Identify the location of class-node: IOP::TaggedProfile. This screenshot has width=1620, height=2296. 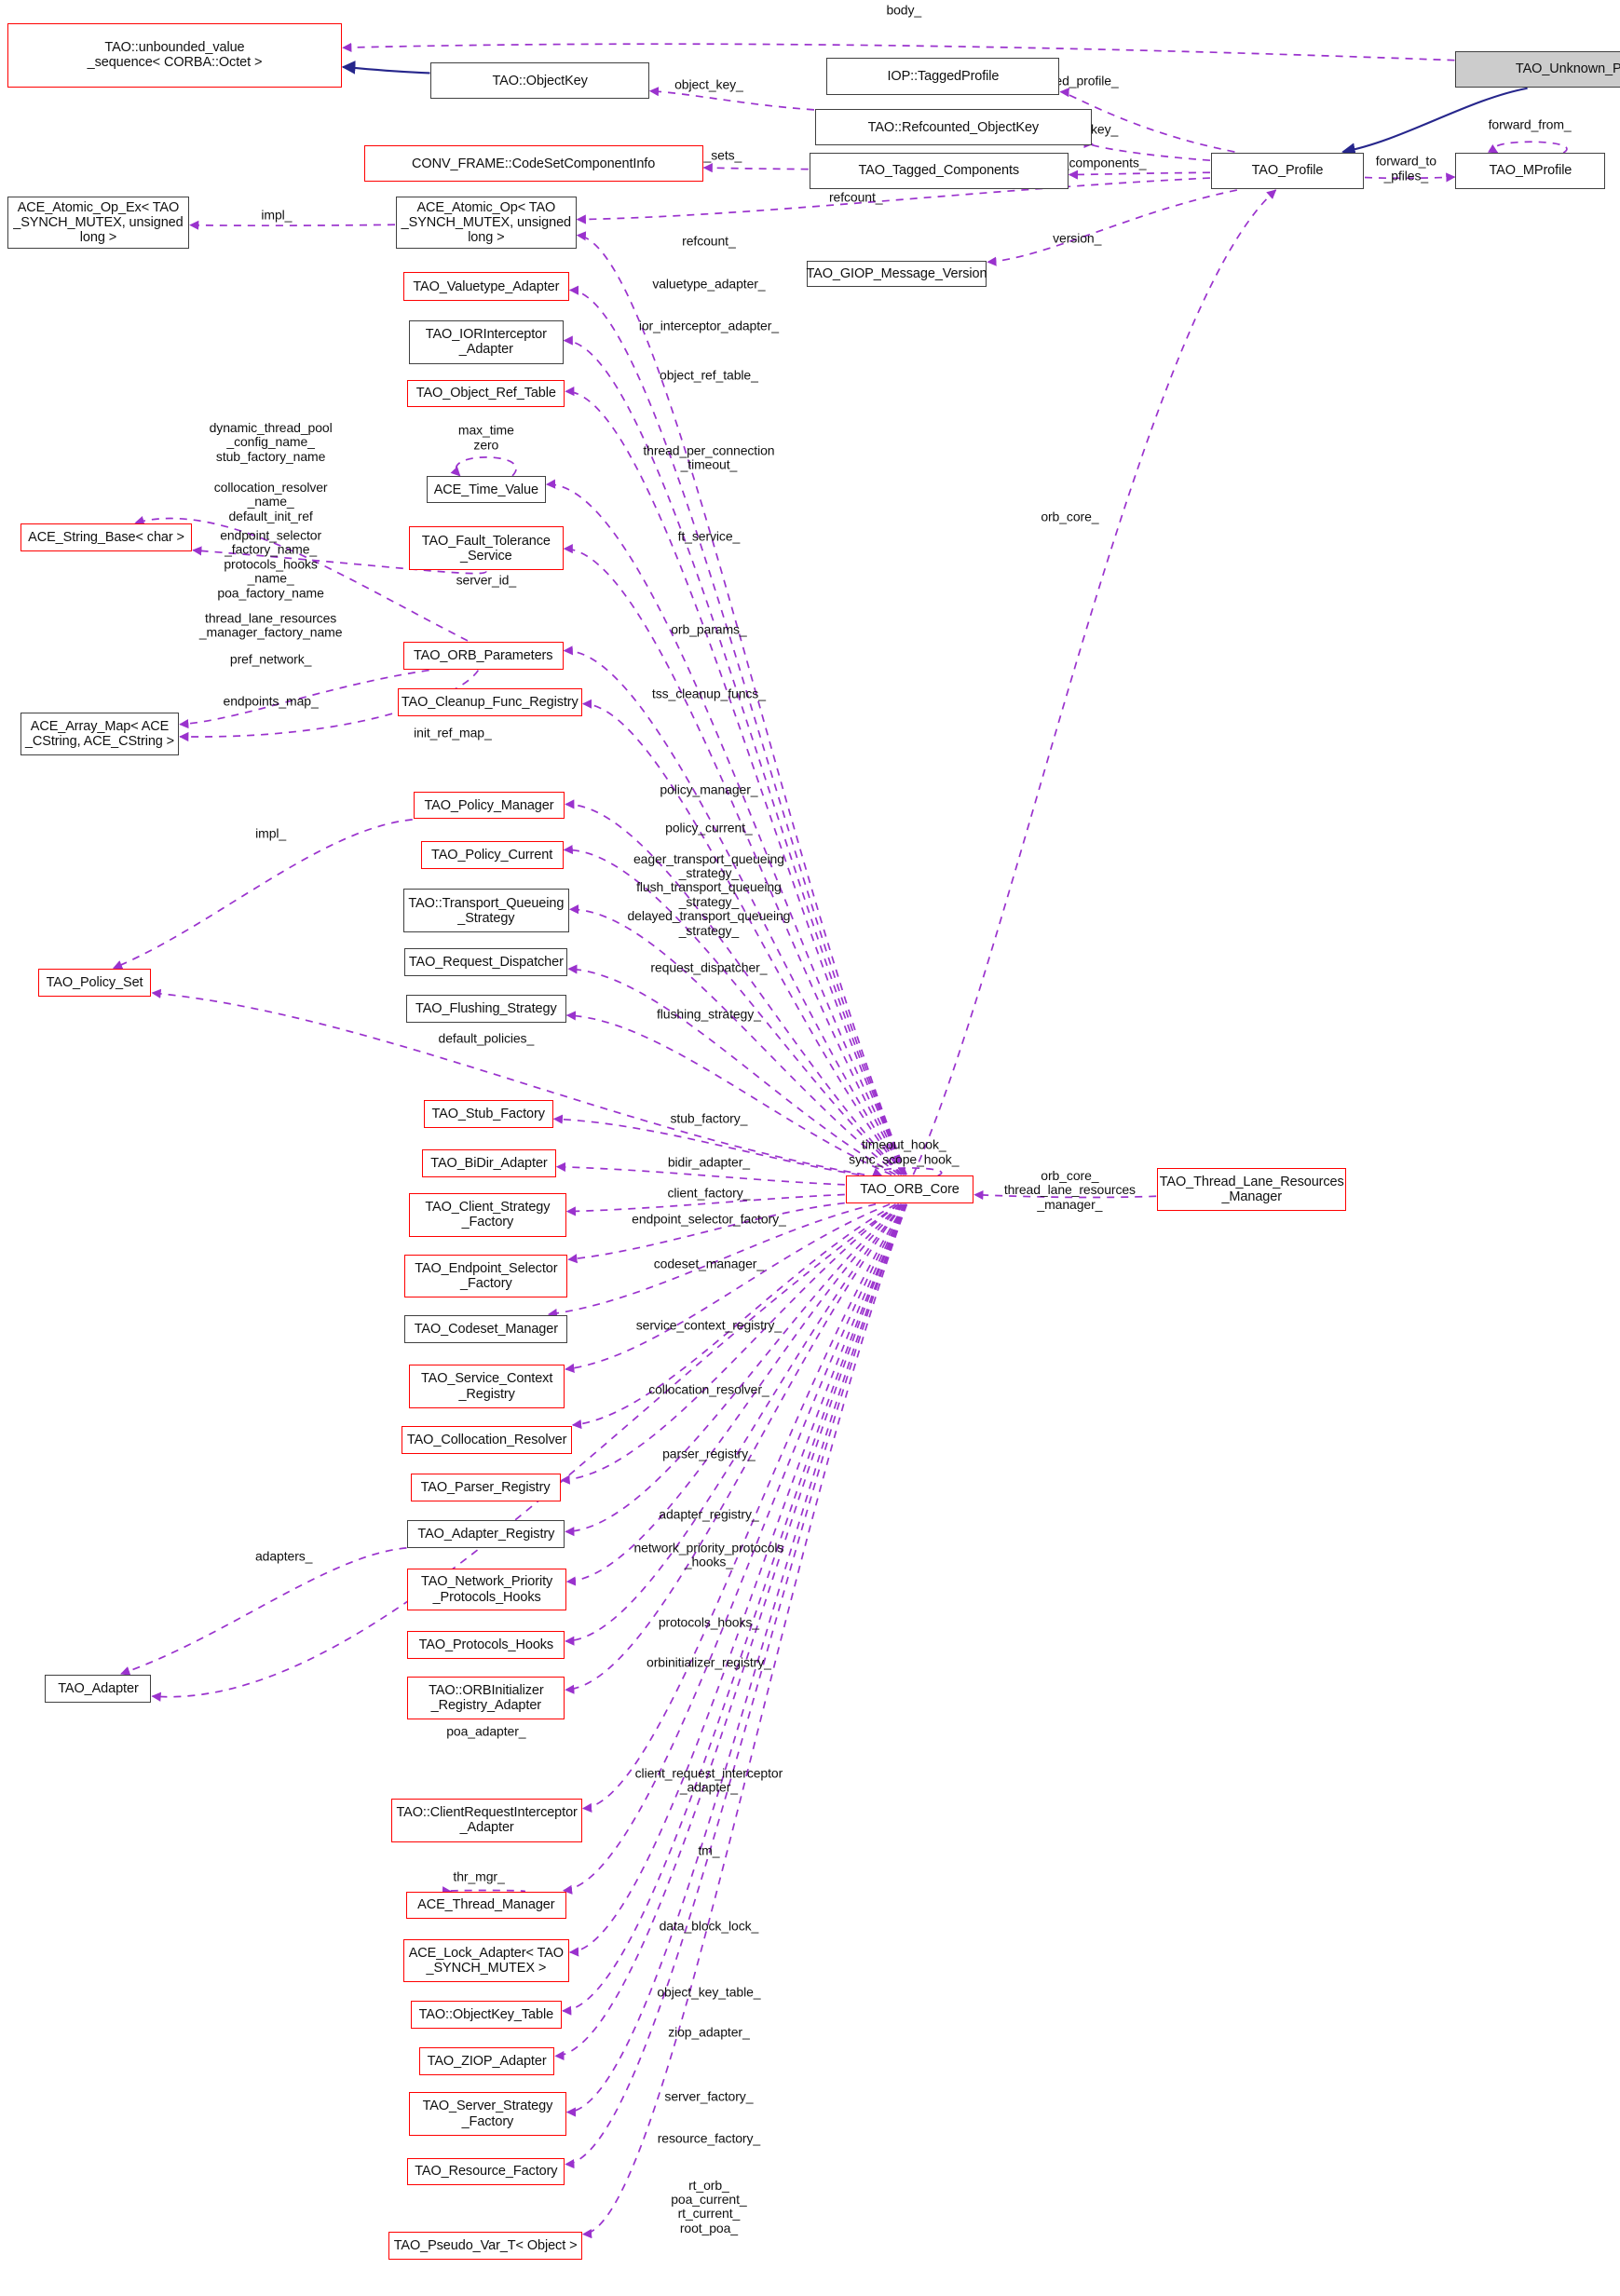
(943, 76).